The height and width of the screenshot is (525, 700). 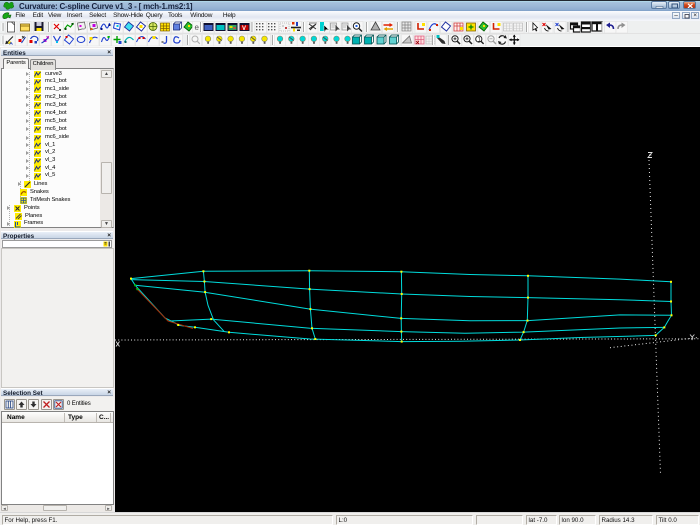 What do you see at coordinates (197, 27) in the screenshot?
I see `svg-text: e` at bounding box center [197, 27].